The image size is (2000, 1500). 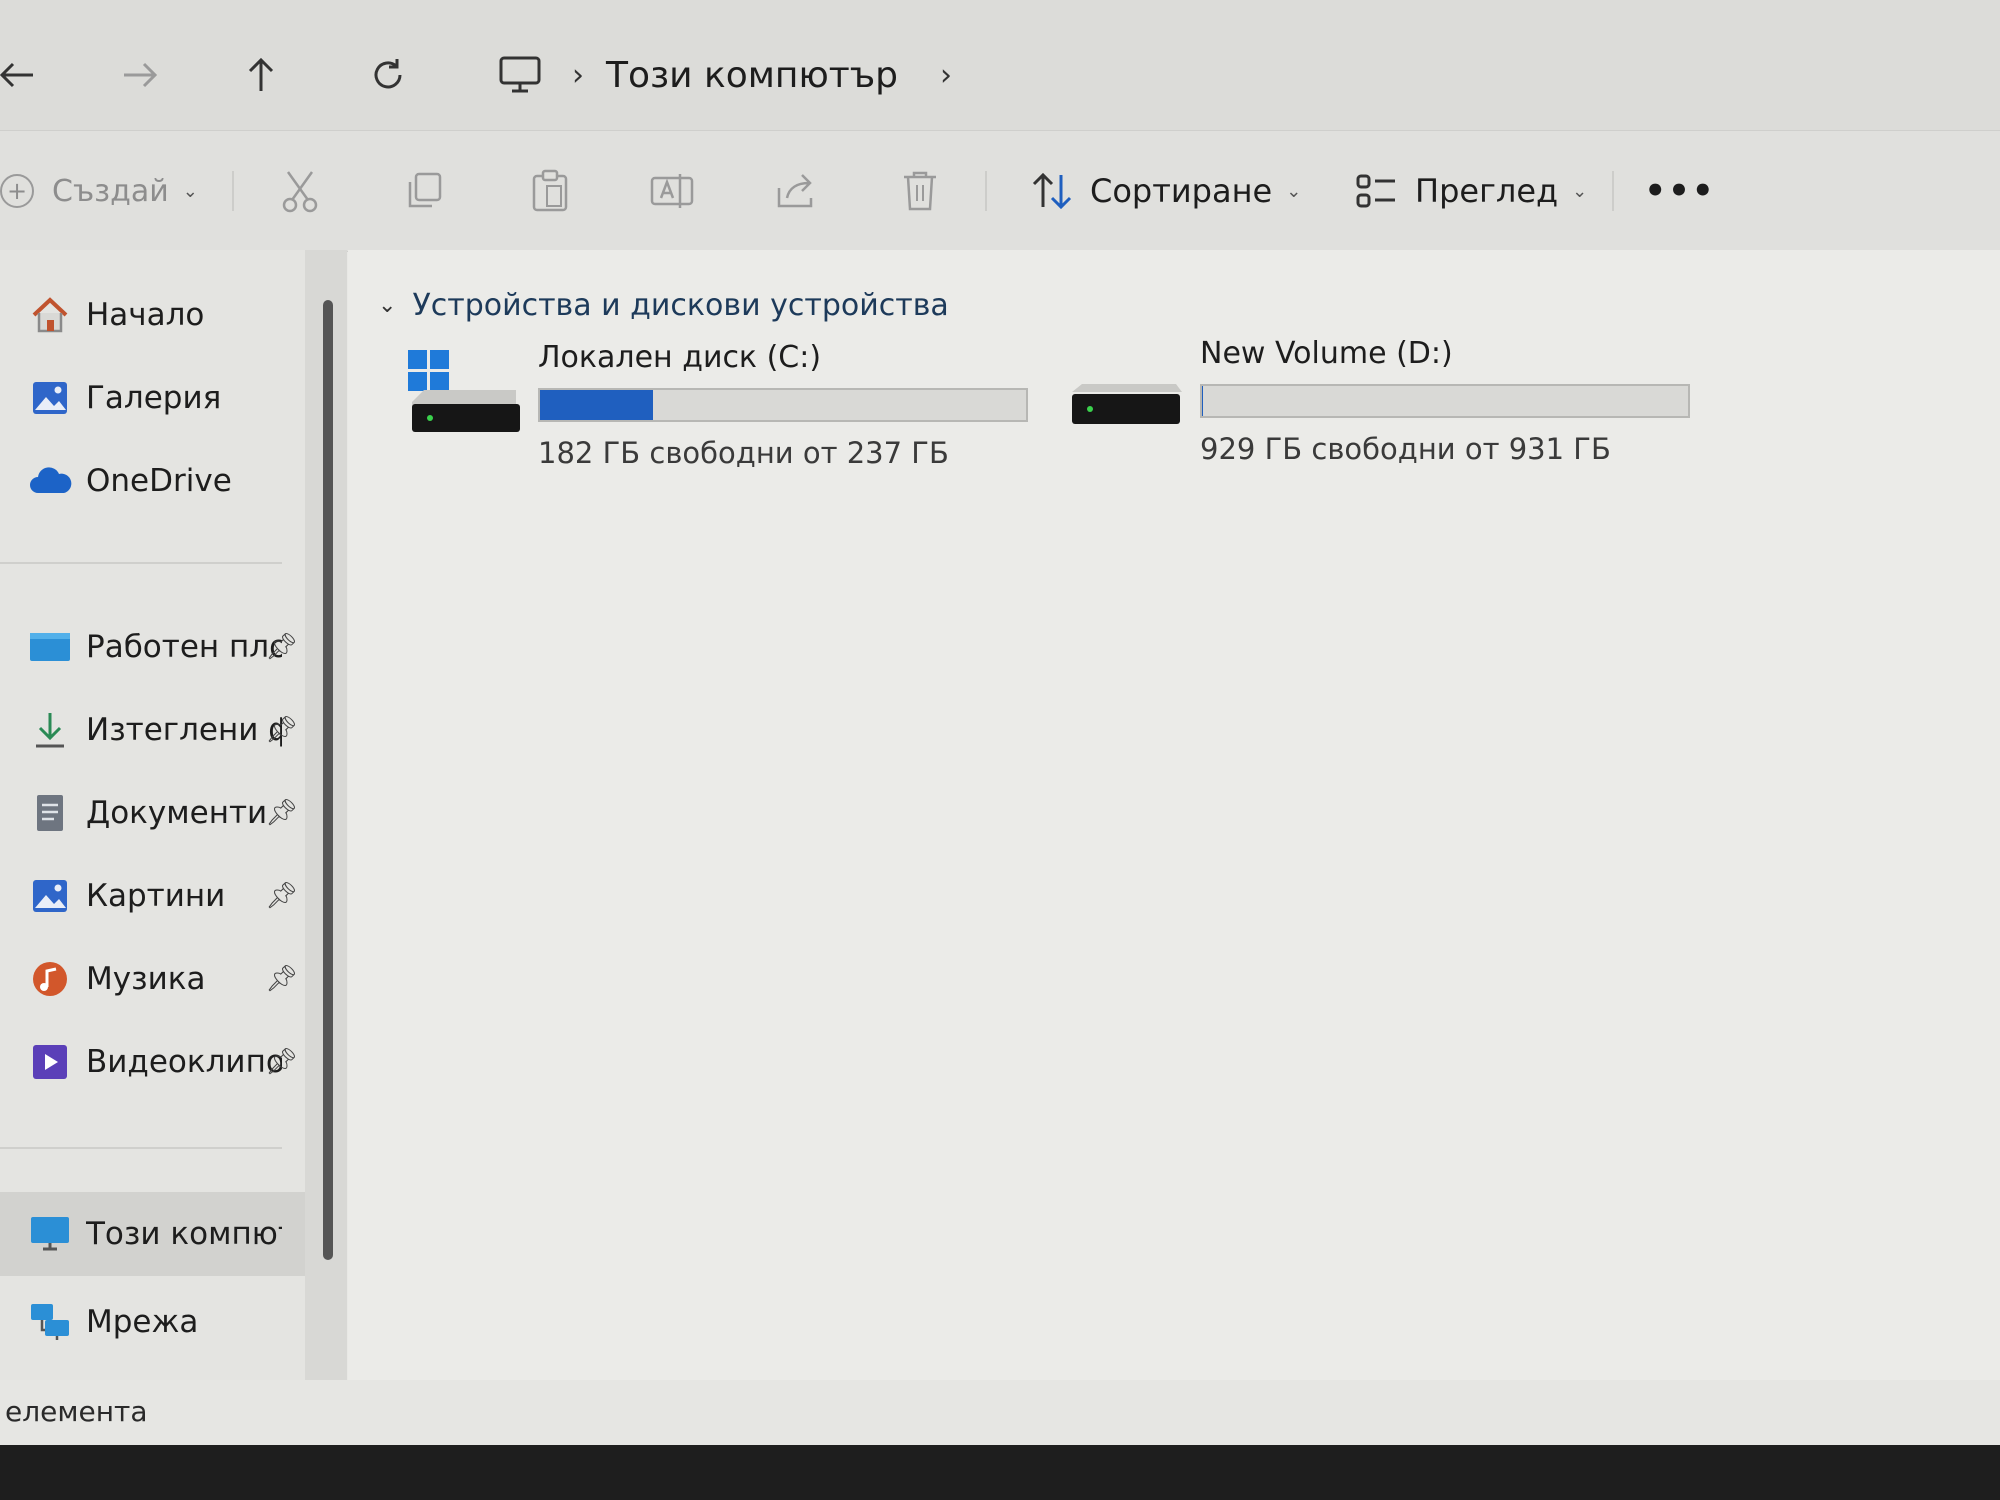 What do you see at coordinates (146, 979) in the screenshot?
I see `sidebar-item-label: Музика` at bounding box center [146, 979].